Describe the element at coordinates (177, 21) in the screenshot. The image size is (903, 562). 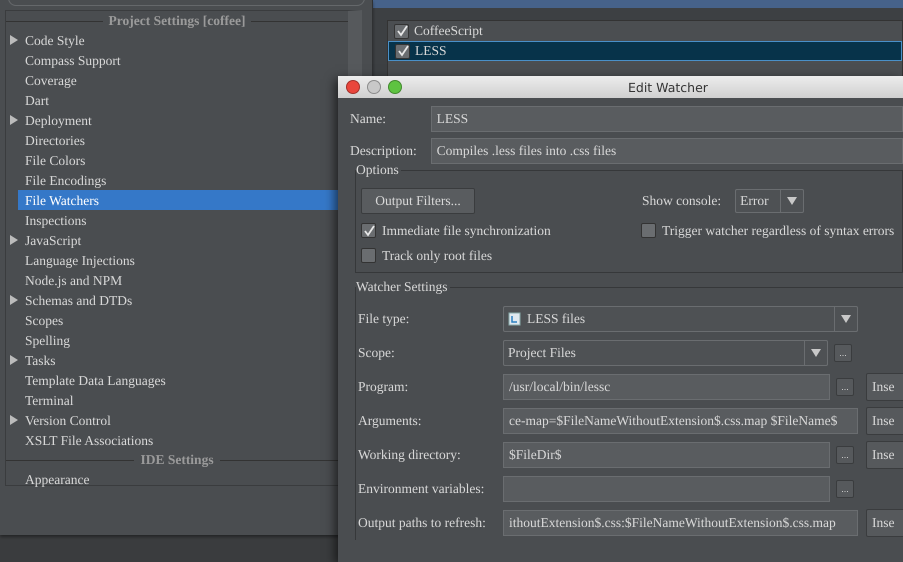
I see `section-header: Project Settings [coffee]` at that location.